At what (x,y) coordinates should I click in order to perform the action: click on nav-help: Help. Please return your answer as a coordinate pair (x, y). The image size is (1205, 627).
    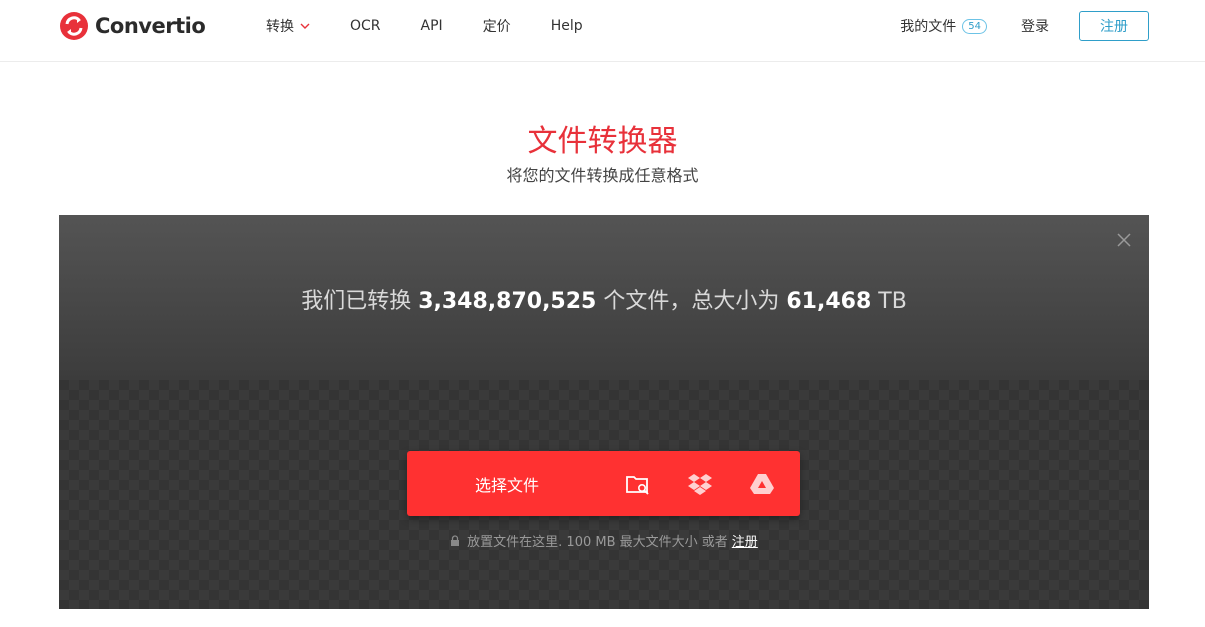
    Looking at the image, I should click on (567, 26).